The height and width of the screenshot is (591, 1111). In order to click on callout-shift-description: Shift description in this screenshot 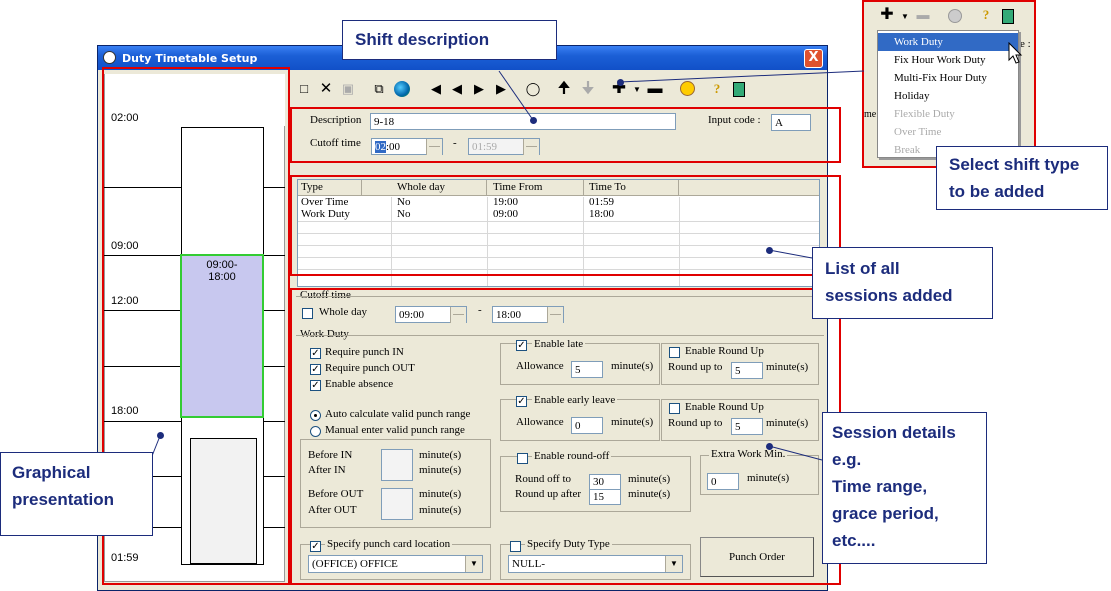, I will do `click(449, 40)`.